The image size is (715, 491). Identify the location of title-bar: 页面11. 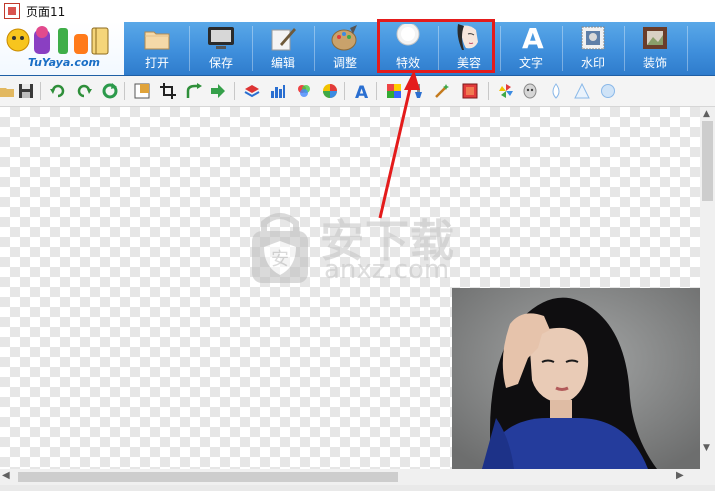
(357, 11).